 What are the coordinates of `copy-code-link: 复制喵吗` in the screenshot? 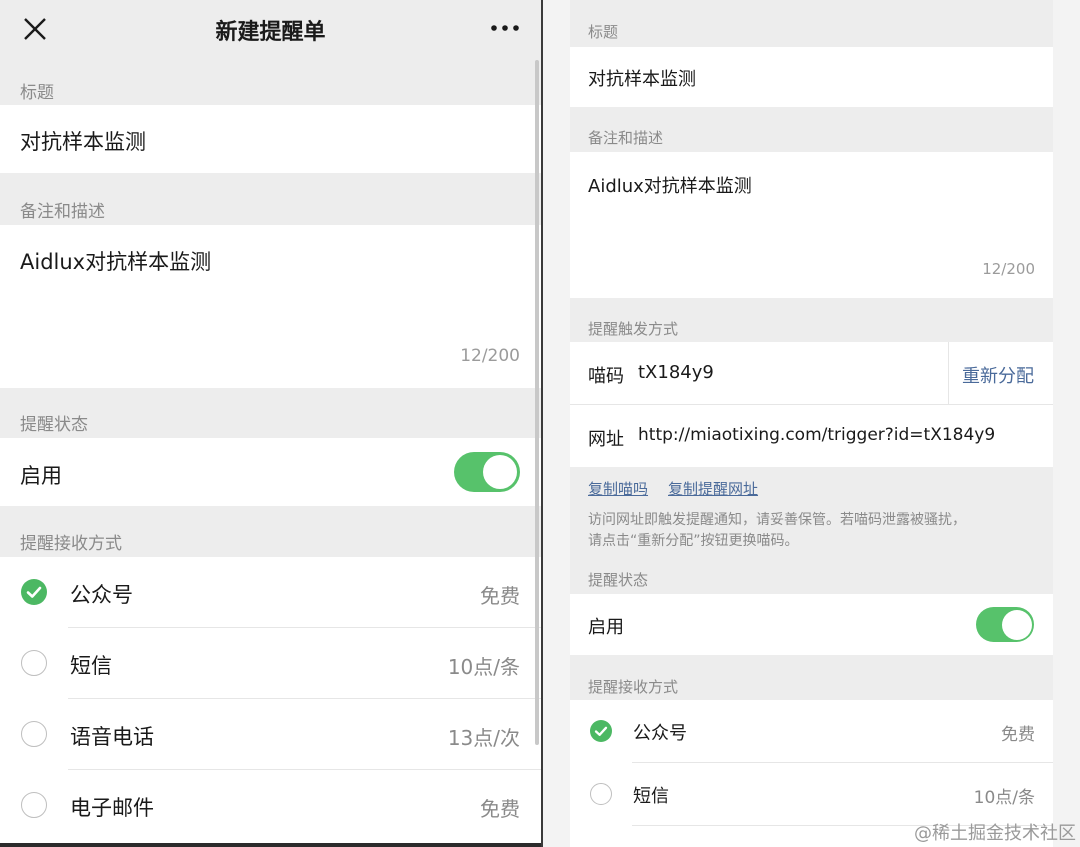 It's located at (618, 488).